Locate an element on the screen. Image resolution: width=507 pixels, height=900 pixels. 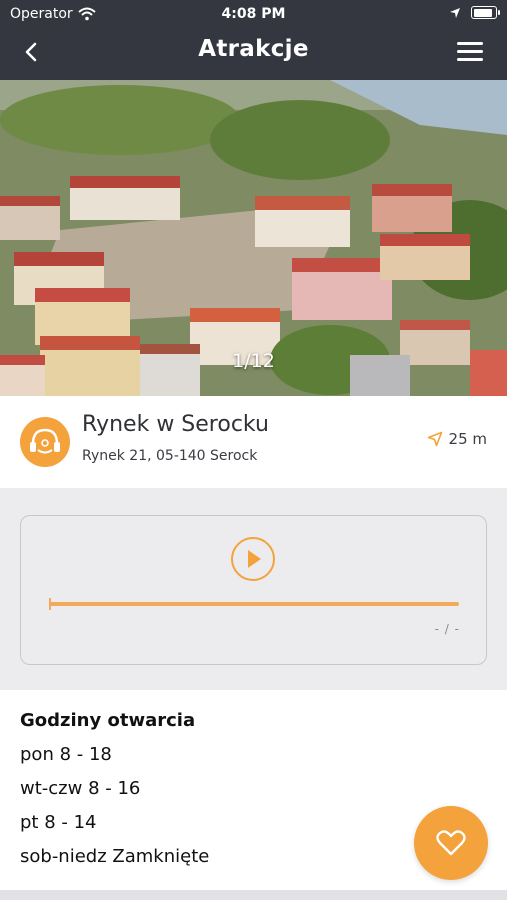
distance-indicator: 25 m is located at coordinates (457, 439).